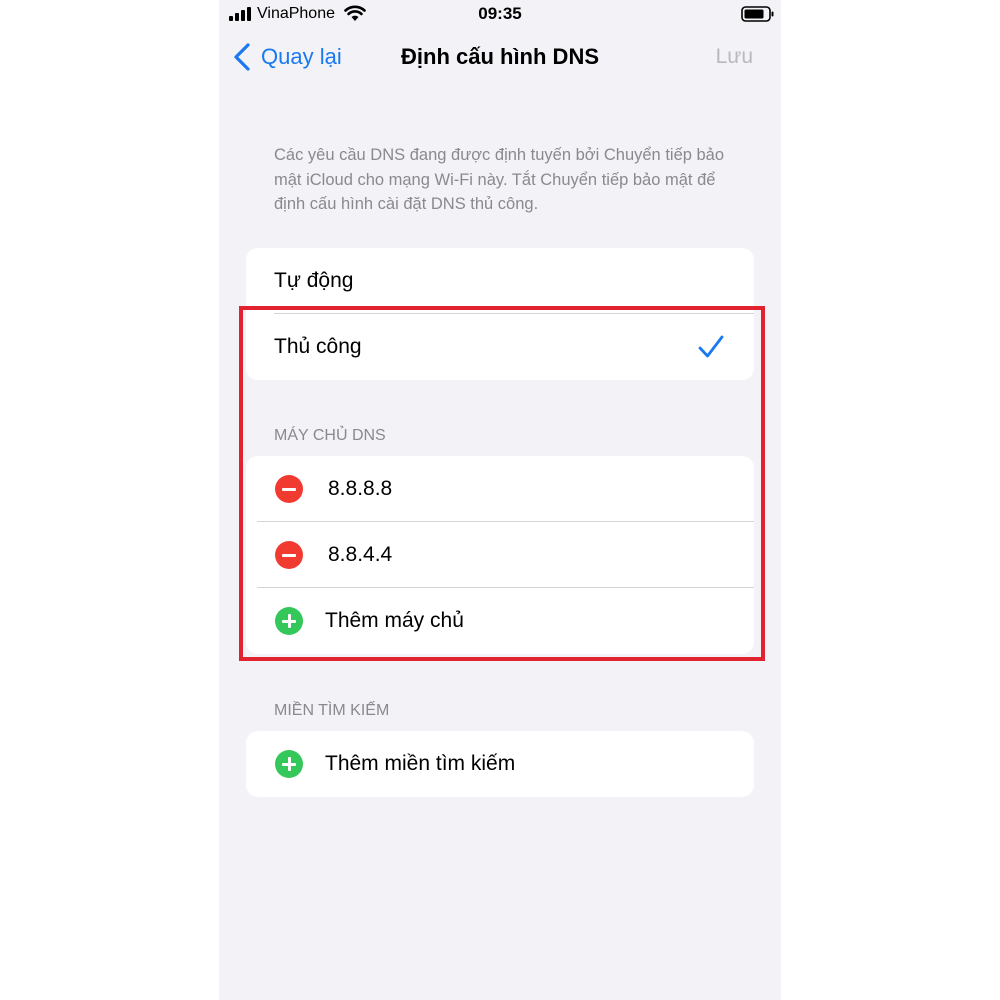 The width and height of the screenshot is (1000, 1000). Describe the element at coordinates (500, 281) in the screenshot. I see `mode-option-automatic: Tự động` at that location.